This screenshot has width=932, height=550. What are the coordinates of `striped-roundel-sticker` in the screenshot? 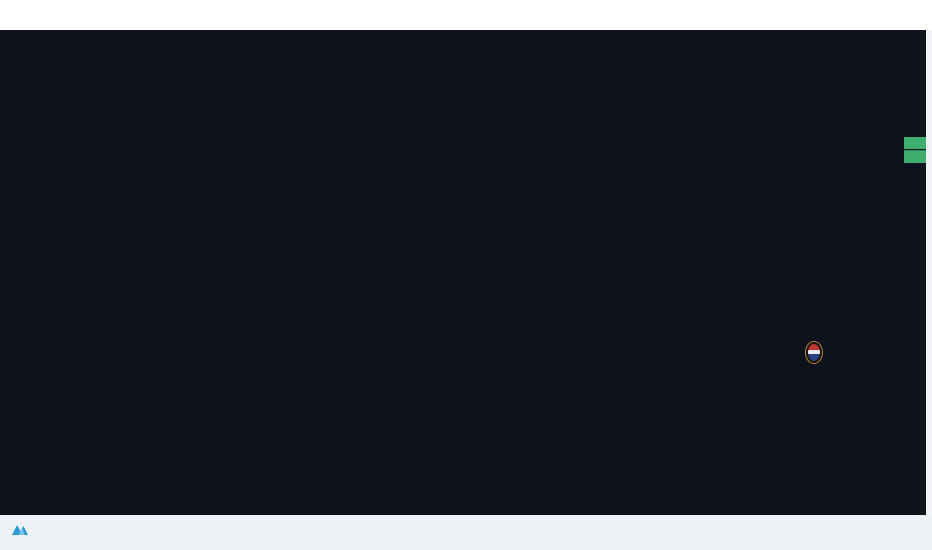 It's located at (814, 352).